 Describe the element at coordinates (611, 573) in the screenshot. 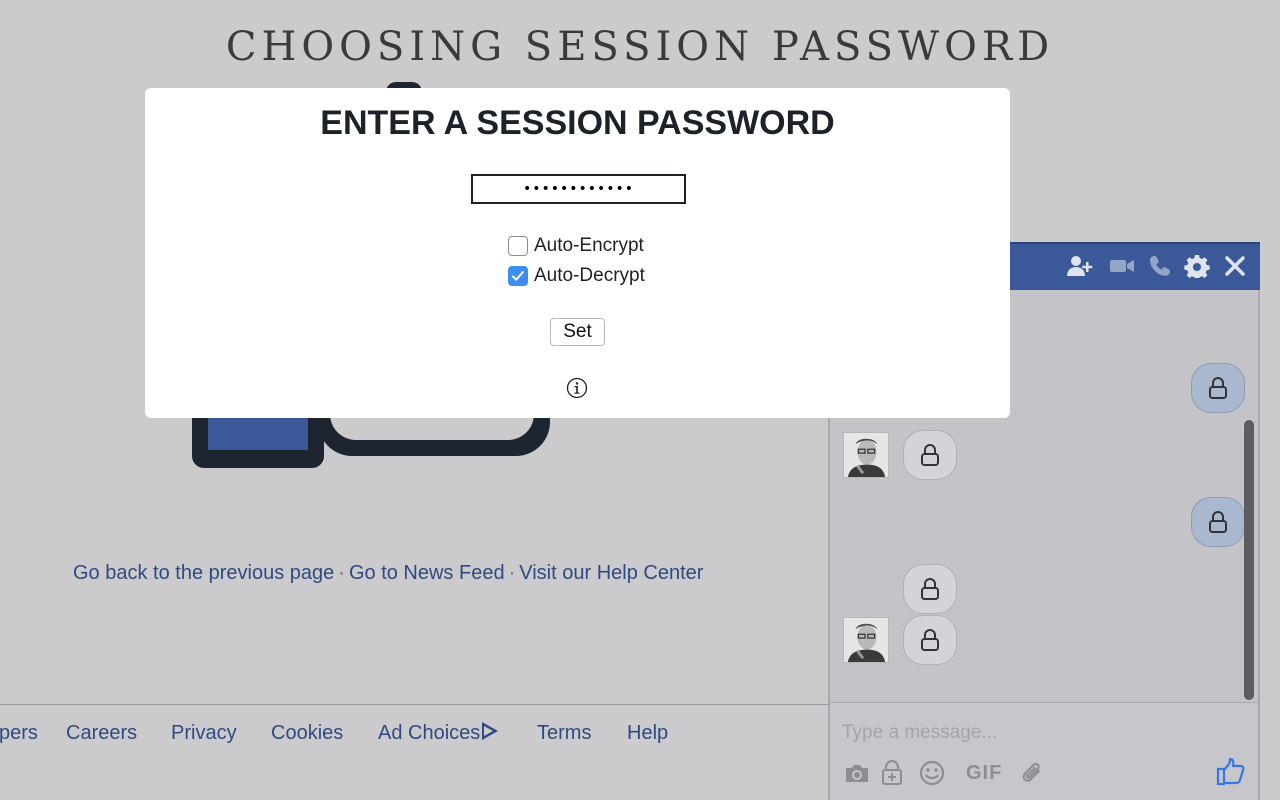

I see `help-center-link: Visit our Help Center` at that location.